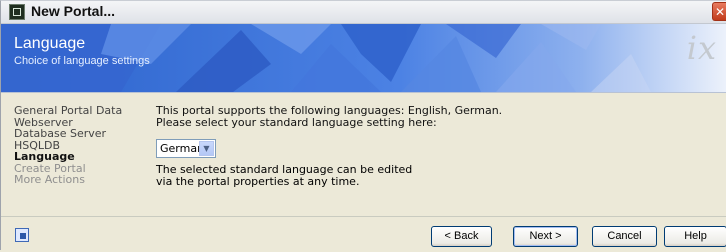 The width and height of the screenshot is (726, 252). I want to click on button-bar: < Back Next > Cancel Help, so click(363, 234).